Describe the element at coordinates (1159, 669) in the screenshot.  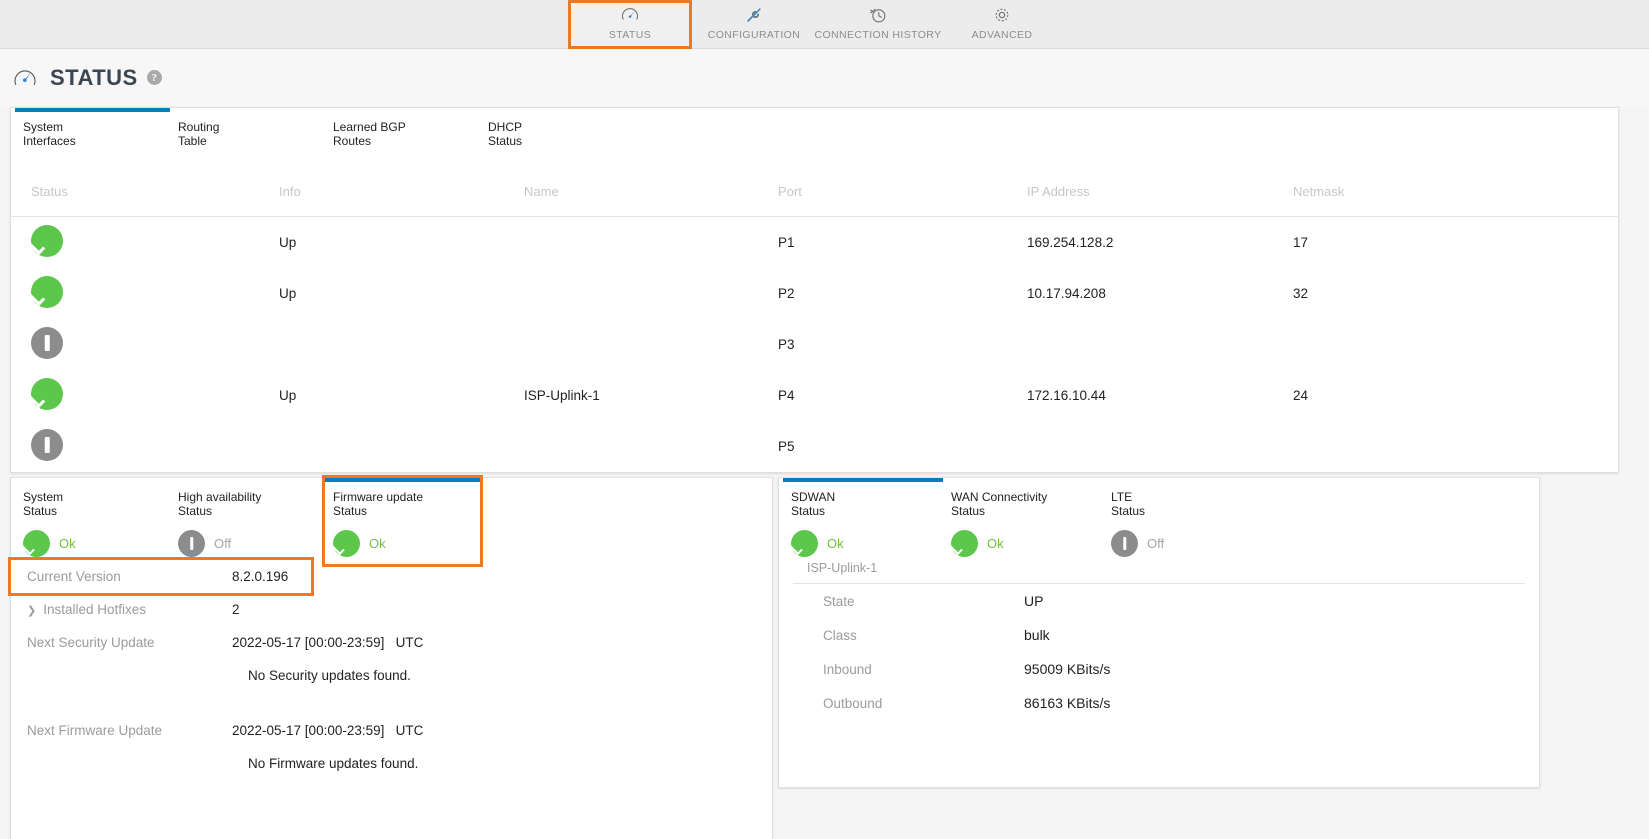
I see `row-inbound: Inbound 95009 KBits/s` at that location.